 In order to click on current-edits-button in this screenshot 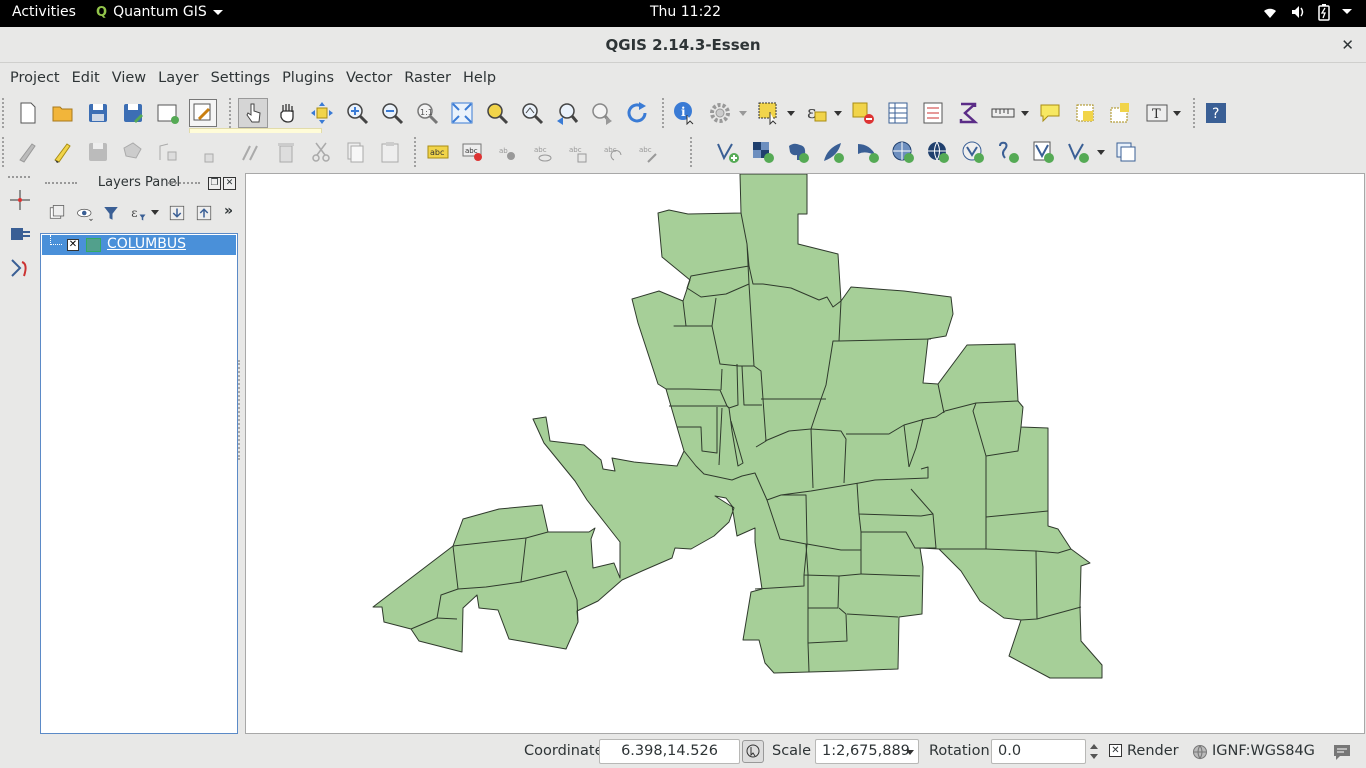, I will do `click(28, 152)`.